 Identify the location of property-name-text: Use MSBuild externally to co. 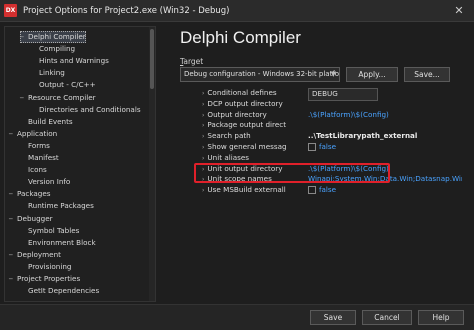
(246, 190).